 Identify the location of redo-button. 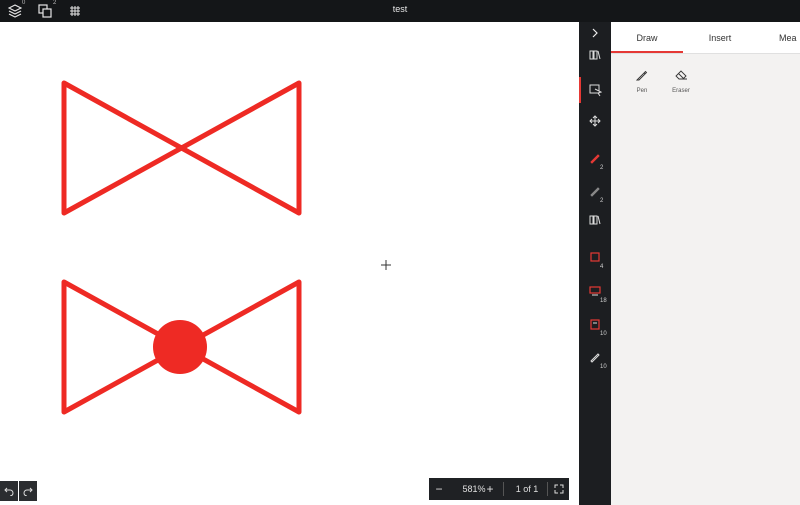
(28, 491).